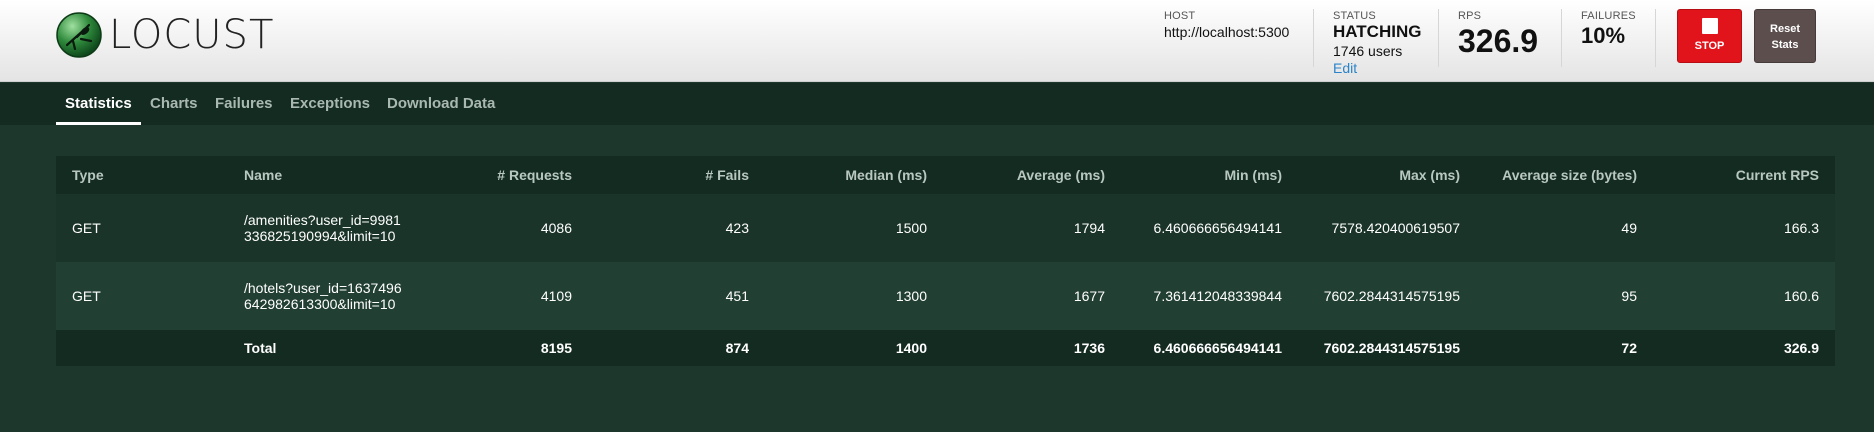 This screenshot has width=1874, height=432. I want to click on cell-avg-size: 95, so click(1629, 296).